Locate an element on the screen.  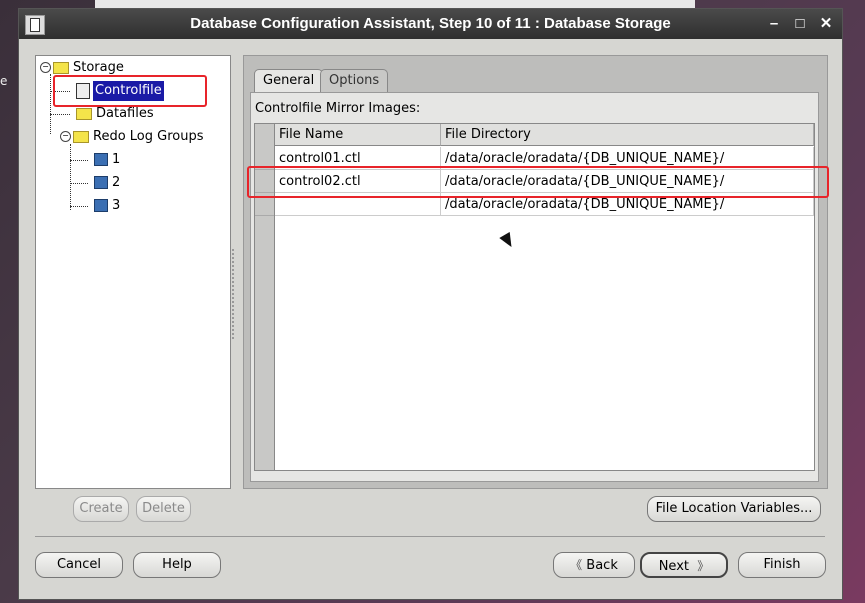
desktop-strip is located at coordinates (395, 4).